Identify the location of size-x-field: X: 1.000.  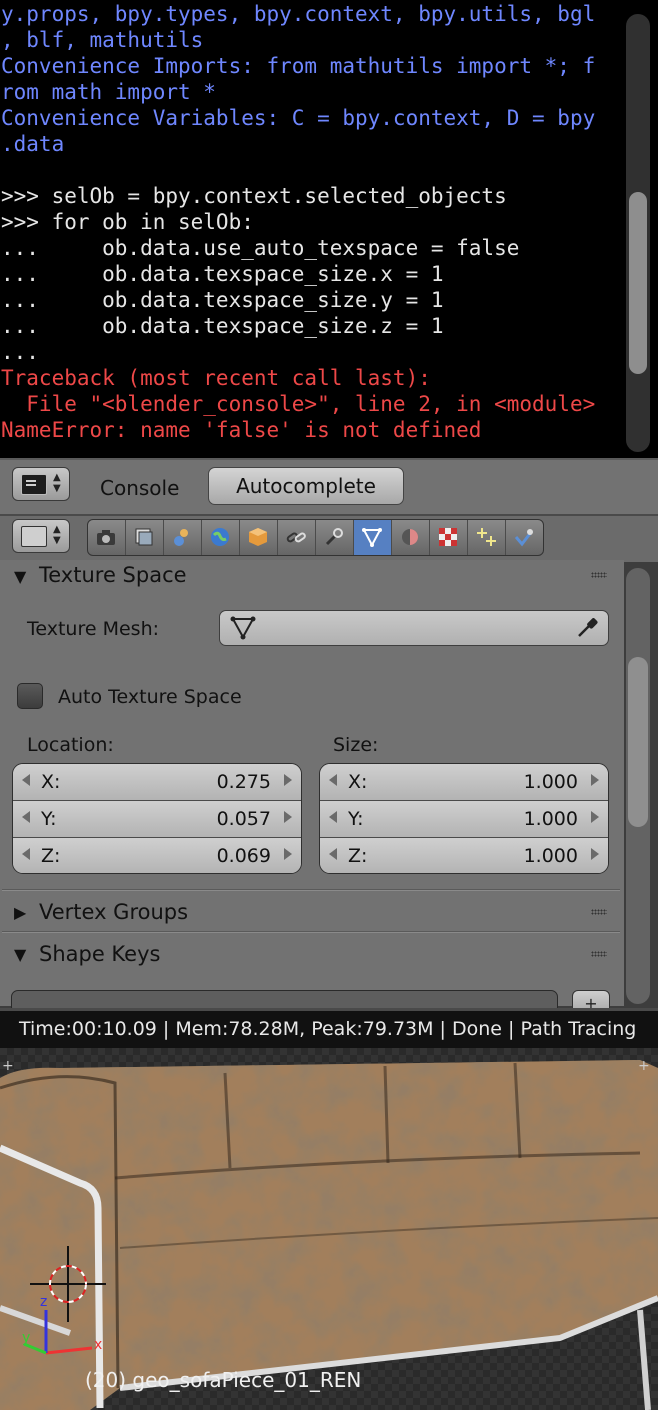
(464, 782).